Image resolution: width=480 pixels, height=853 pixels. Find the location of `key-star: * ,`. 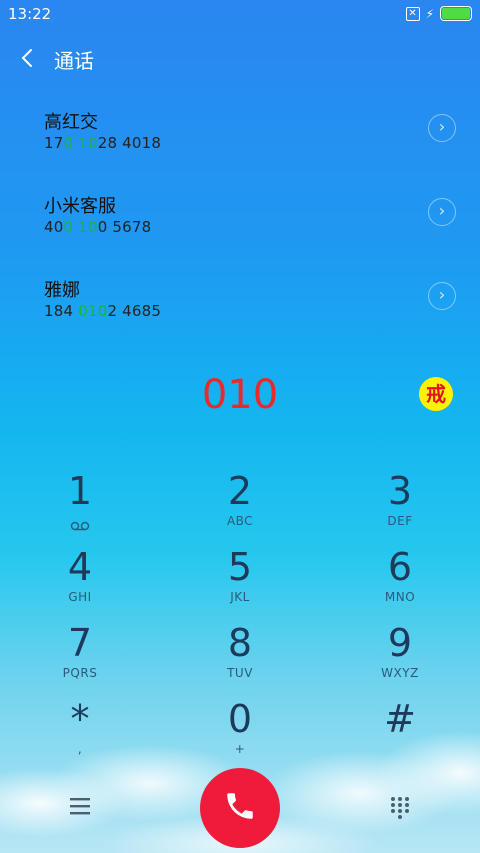

key-star: * , is located at coordinates (80, 733).